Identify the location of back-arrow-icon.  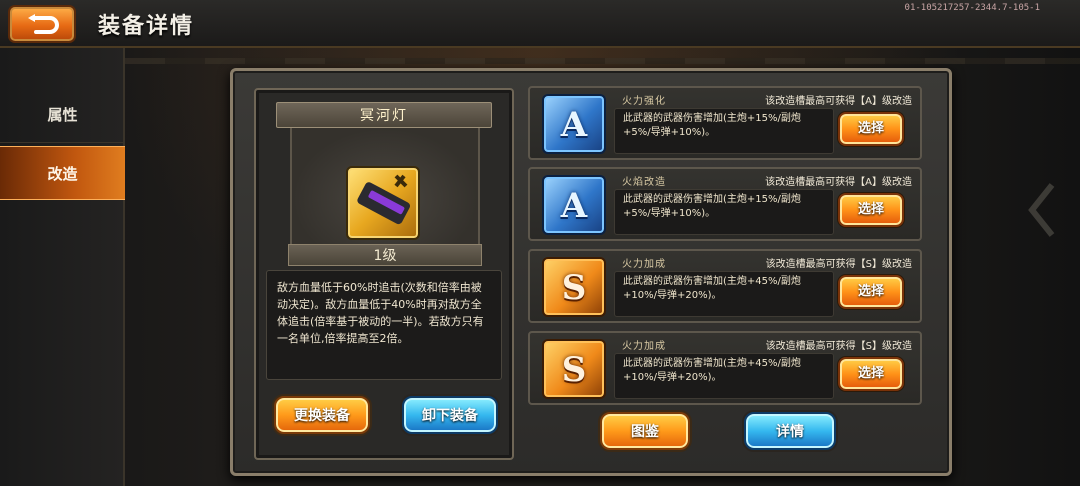
(43, 24).